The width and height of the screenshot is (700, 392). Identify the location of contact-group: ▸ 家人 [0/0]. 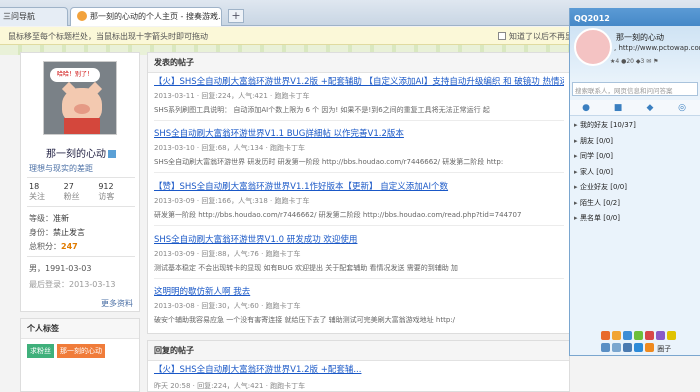
(635, 175).